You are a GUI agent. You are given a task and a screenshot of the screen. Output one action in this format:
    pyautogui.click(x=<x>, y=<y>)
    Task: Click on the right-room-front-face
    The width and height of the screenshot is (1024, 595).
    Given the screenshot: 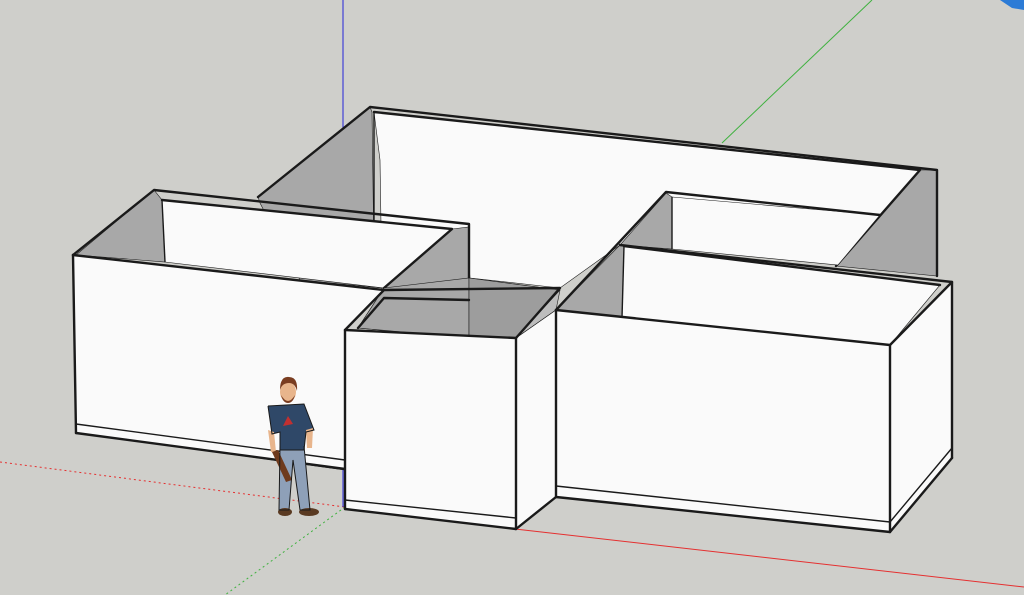 What is the action you would take?
    pyautogui.click(x=723, y=421)
    